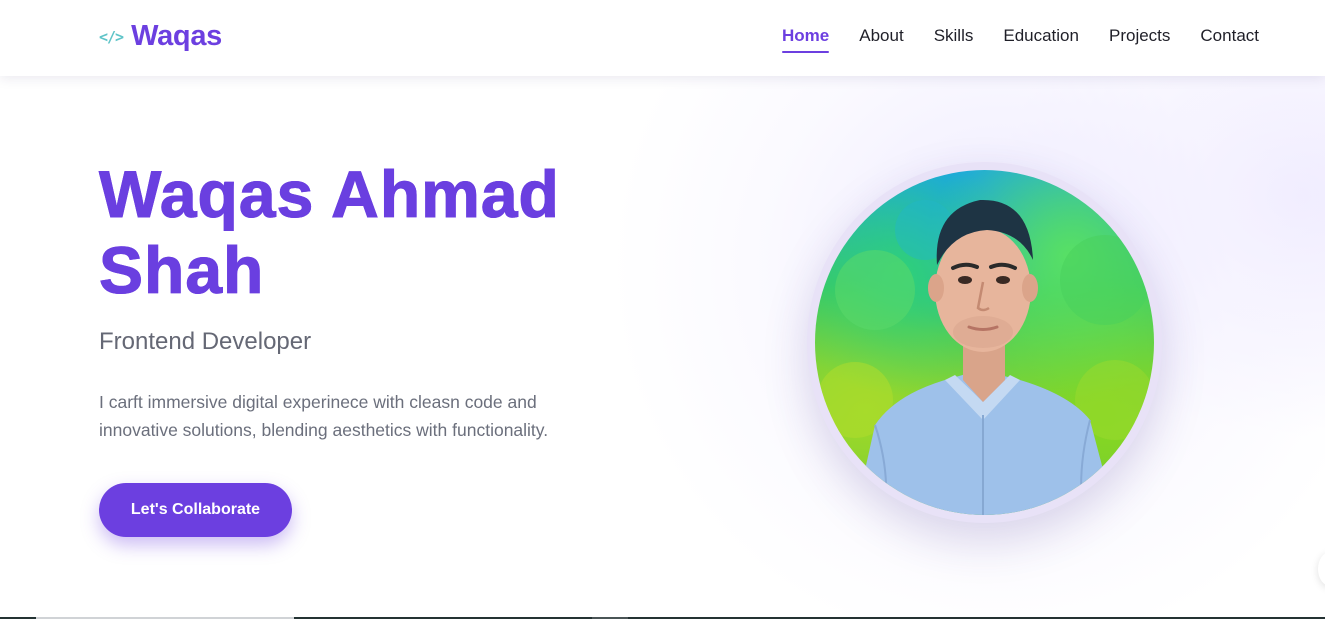 The width and height of the screenshot is (1325, 619). I want to click on nav-link-home: Home, so click(805, 39).